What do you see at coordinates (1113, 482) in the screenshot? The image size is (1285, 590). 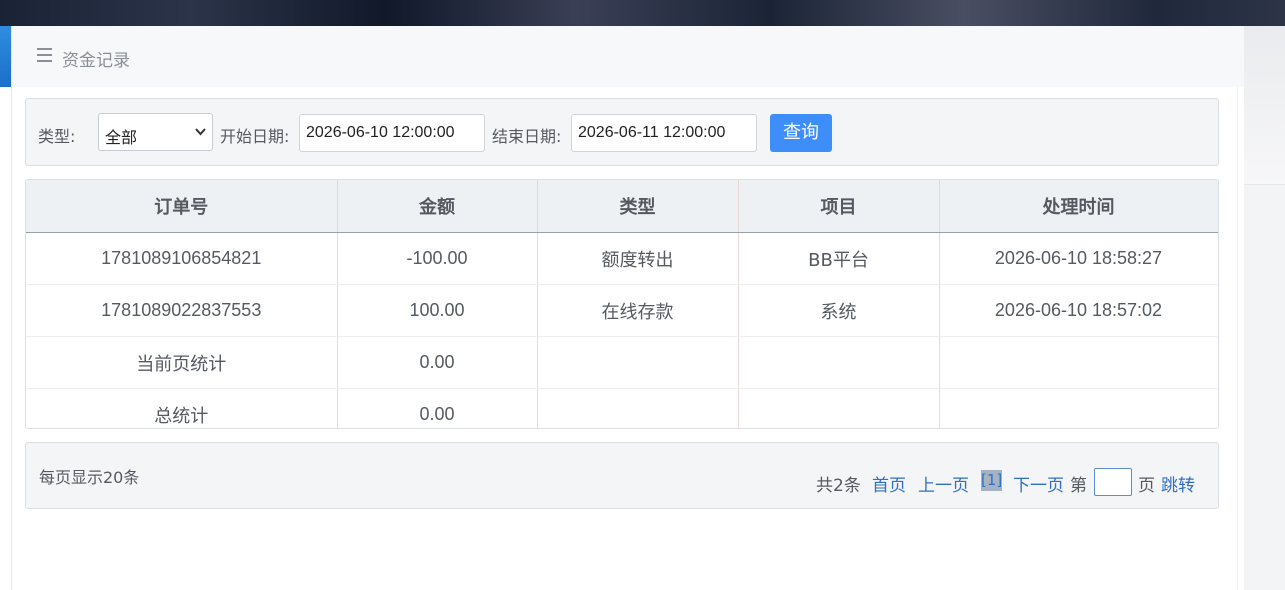 I see `page-number-input` at bounding box center [1113, 482].